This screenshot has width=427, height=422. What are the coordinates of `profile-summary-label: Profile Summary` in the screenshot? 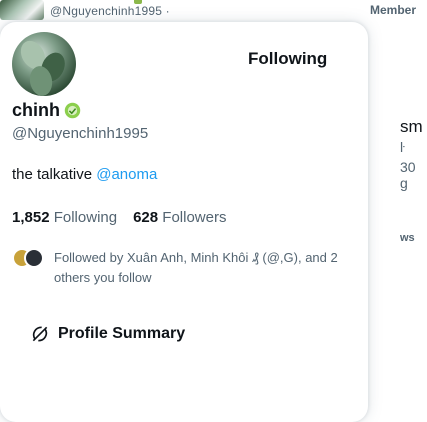 It's located at (122, 333).